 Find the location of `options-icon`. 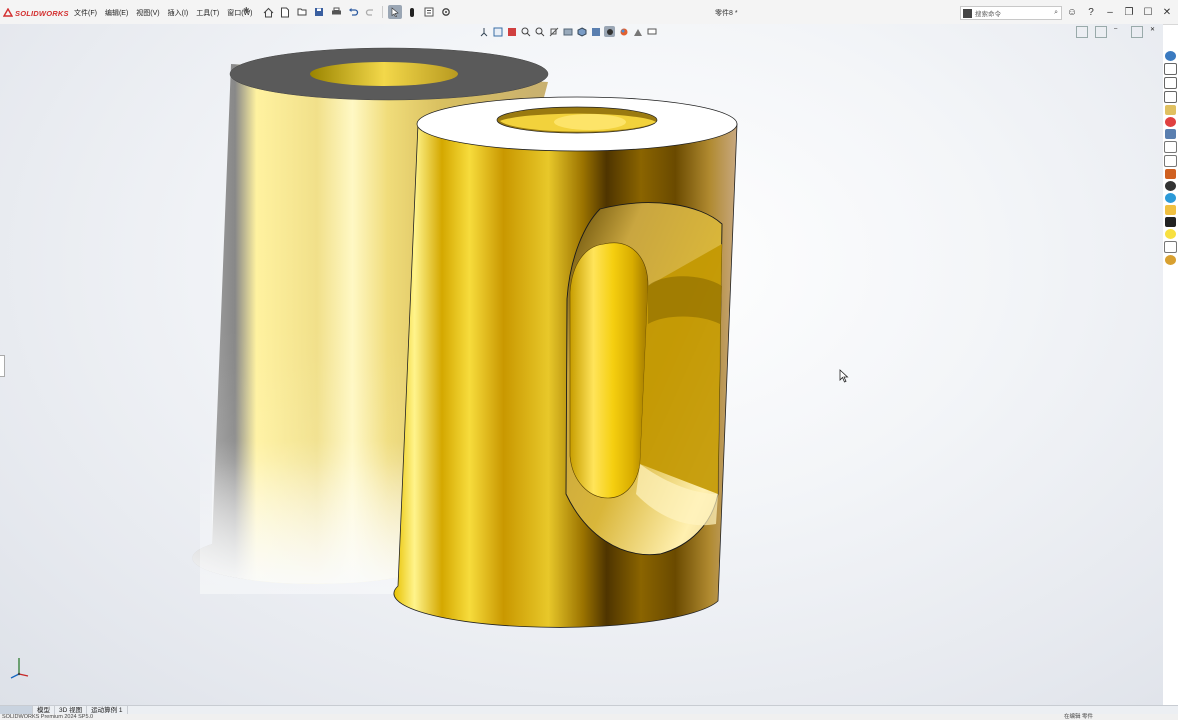

options-icon is located at coordinates (446, 12).